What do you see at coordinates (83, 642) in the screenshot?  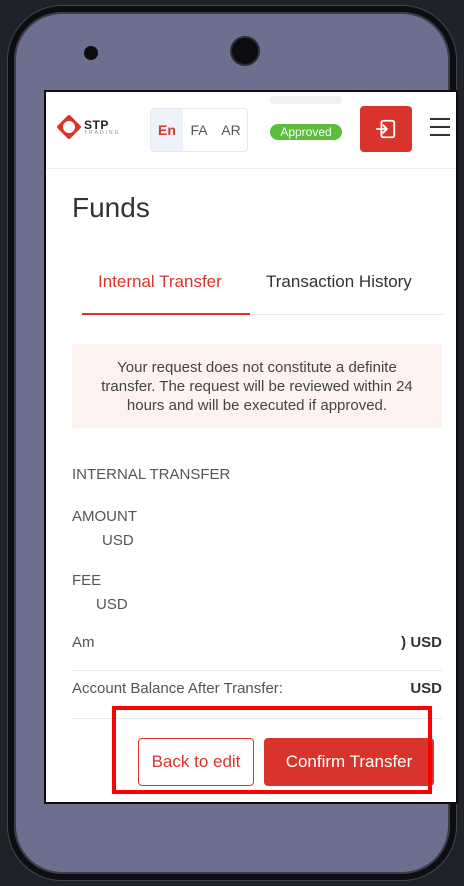 I see `amount-summary-label: Am` at bounding box center [83, 642].